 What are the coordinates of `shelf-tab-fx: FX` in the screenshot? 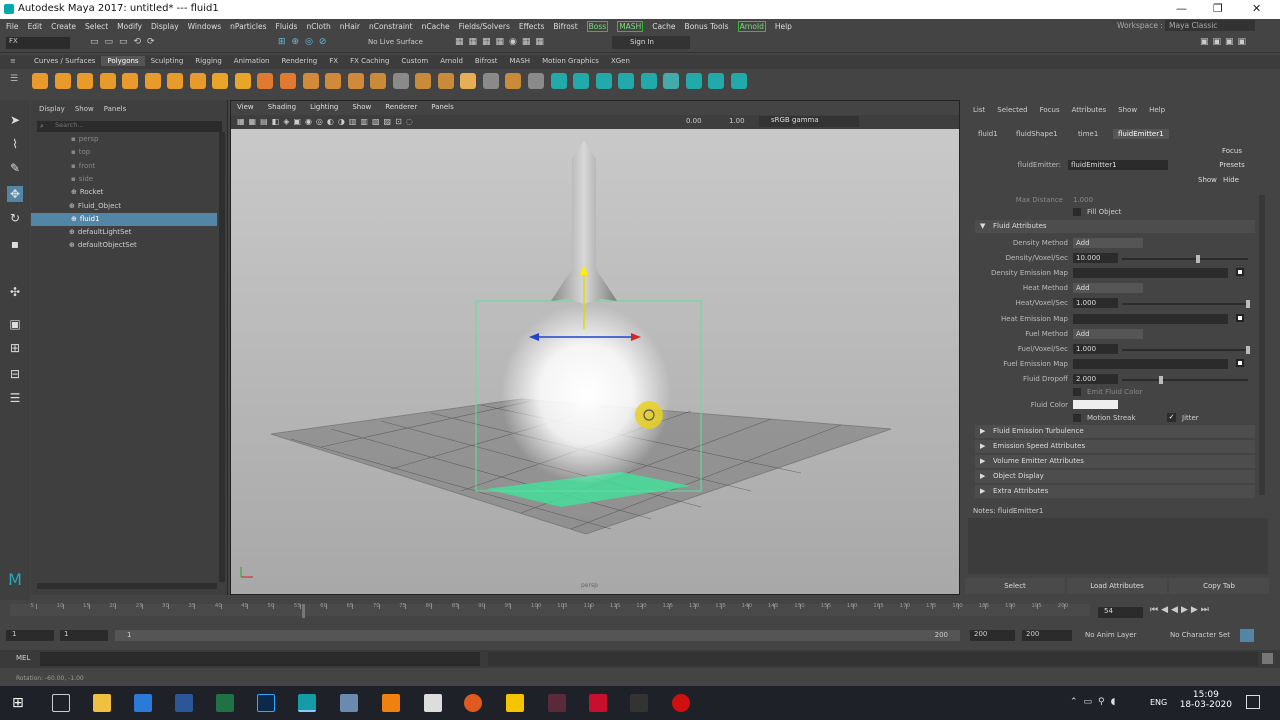 It's located at (333, 61).